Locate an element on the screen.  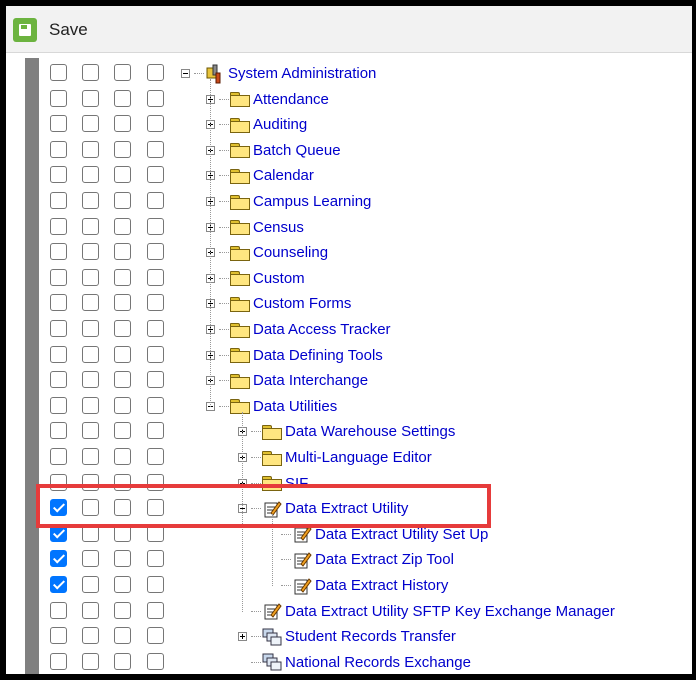
save-button: Save is located at coordinates (50, 30).